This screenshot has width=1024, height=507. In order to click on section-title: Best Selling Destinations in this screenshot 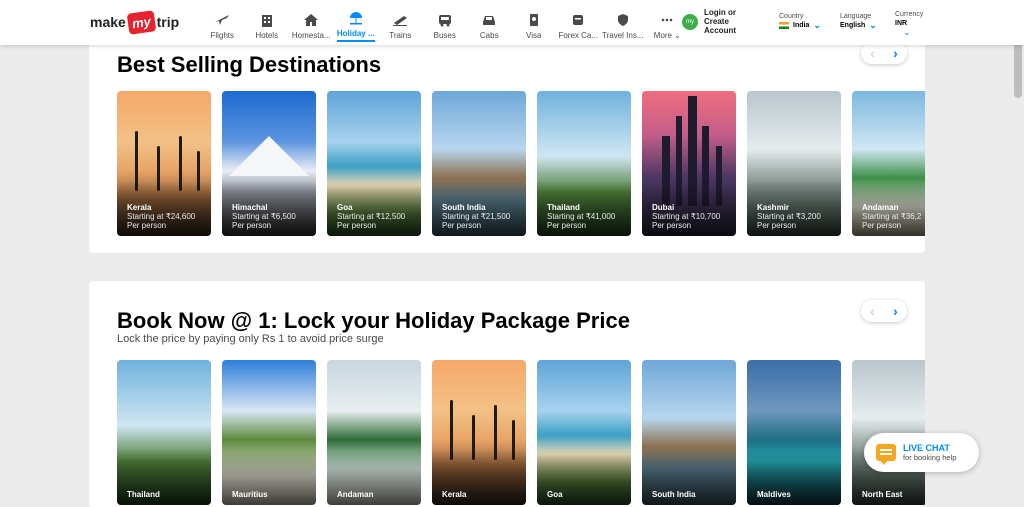, I will do `click(249, 64)`.